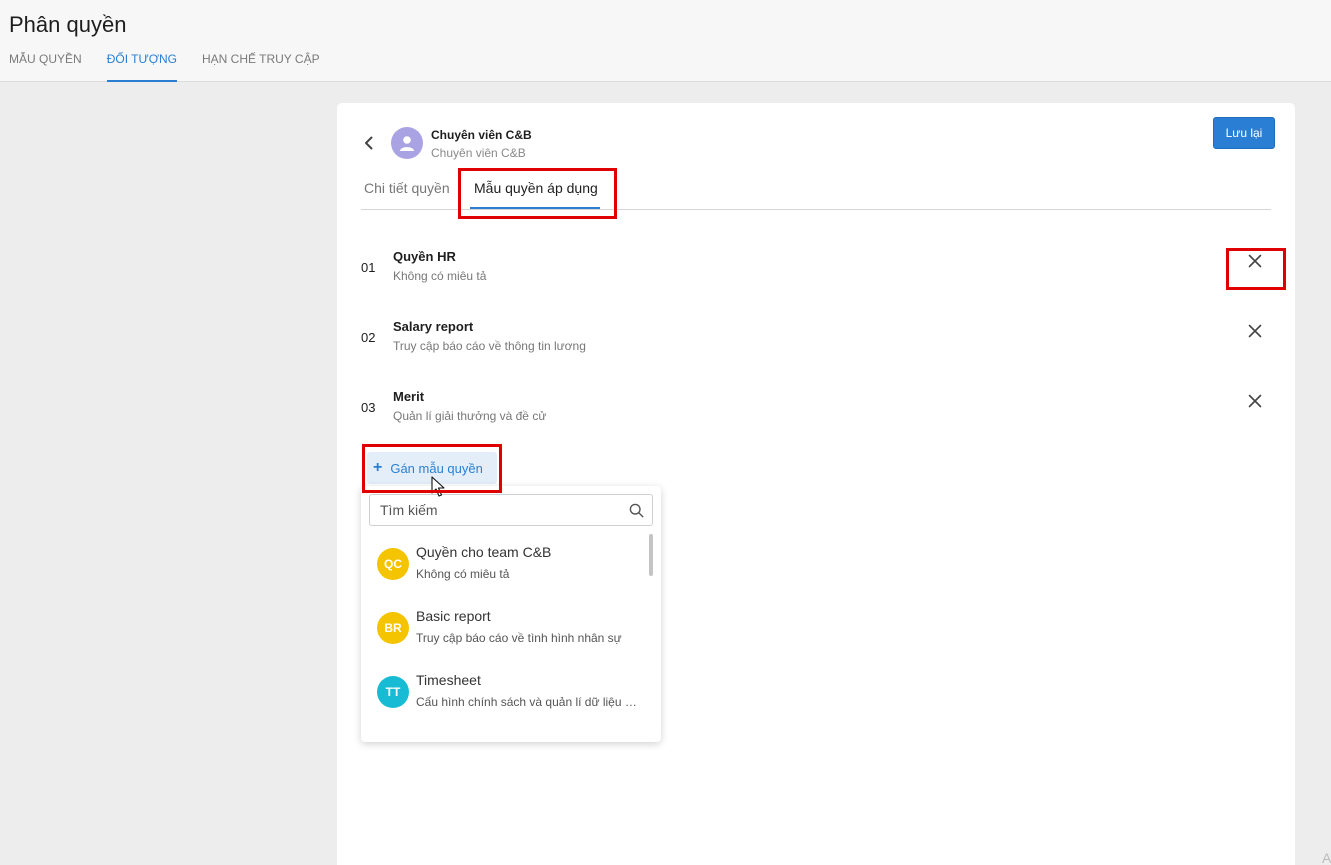 The height and width of the screenshot is (865, 1331). I want to click on permission-row: 03 Merit Quản lí giải thưởng và đề cử, so click(816, 414).